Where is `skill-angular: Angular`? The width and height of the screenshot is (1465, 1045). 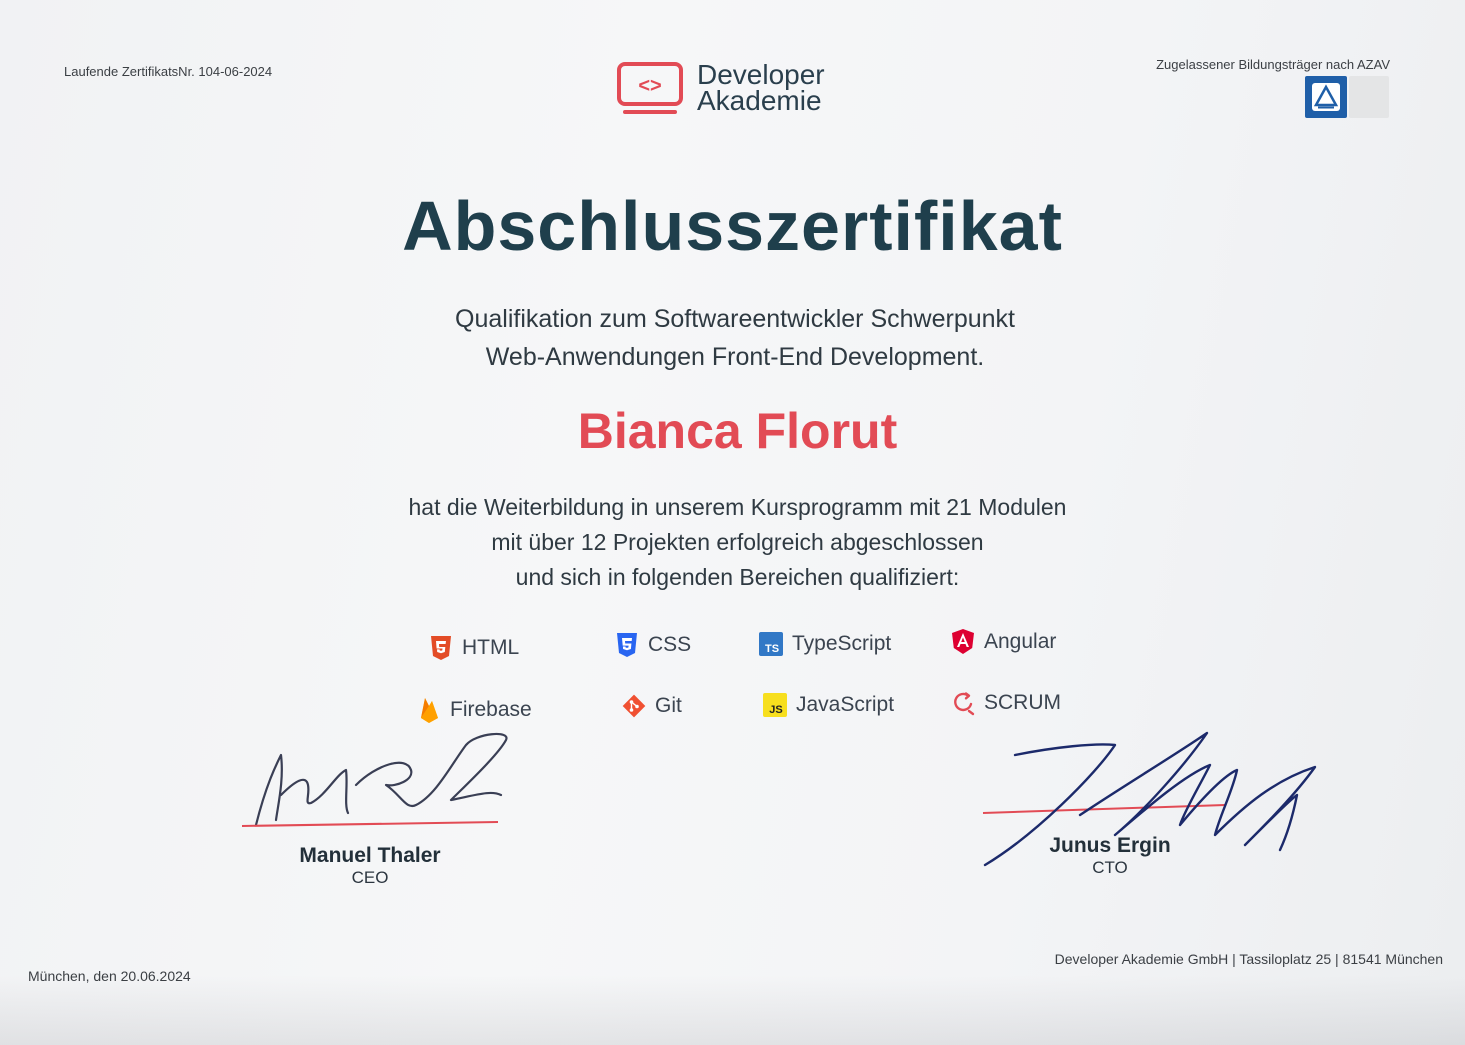
skill-angular: Angular is located at coordinates (1003, 642).